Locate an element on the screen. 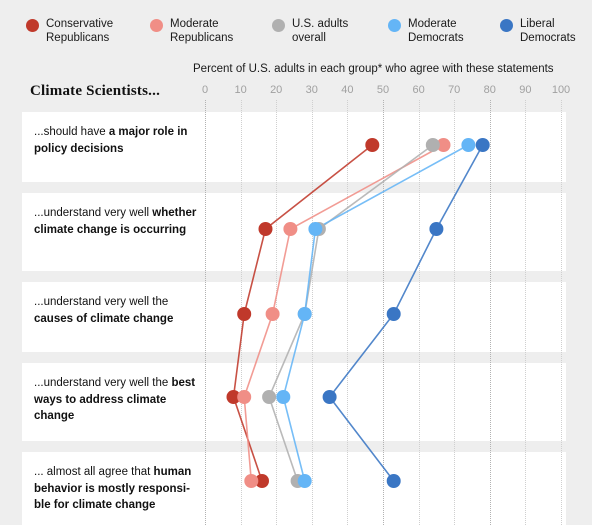  data-point-s2-r0 is located at coordinates (432, 145).